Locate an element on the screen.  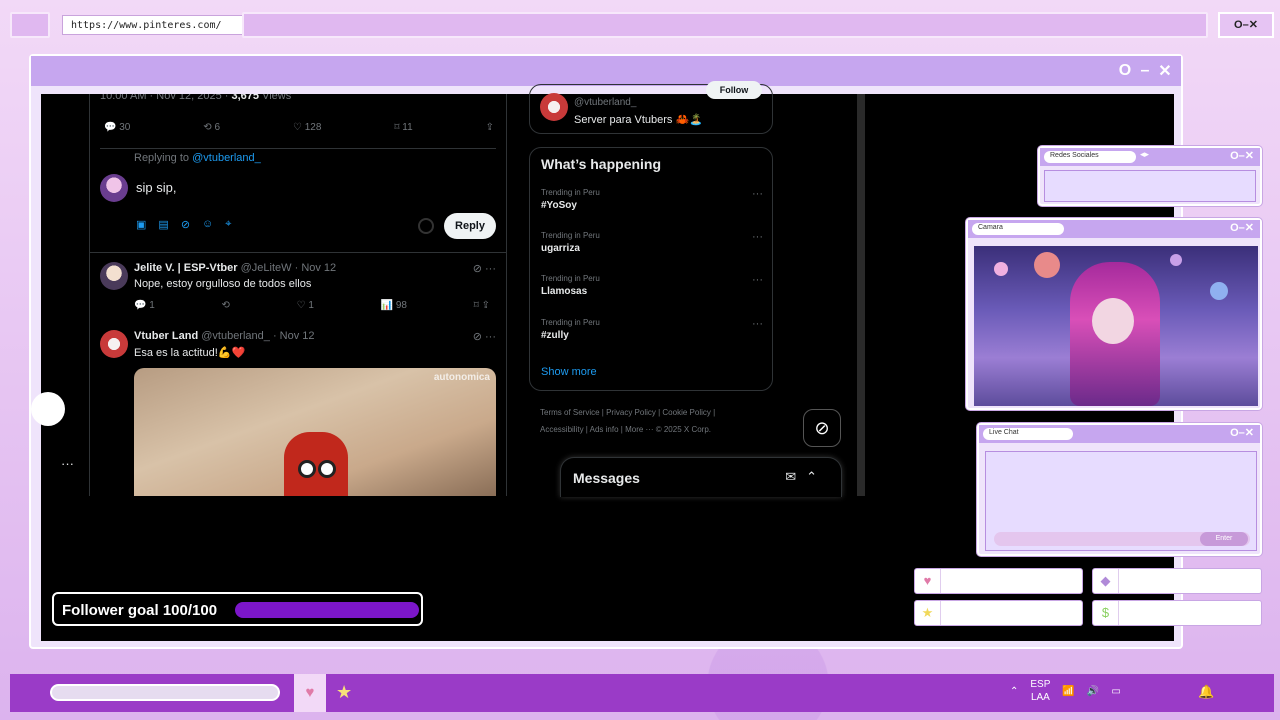
like-count: 1 is located at coordinates (311, 305).